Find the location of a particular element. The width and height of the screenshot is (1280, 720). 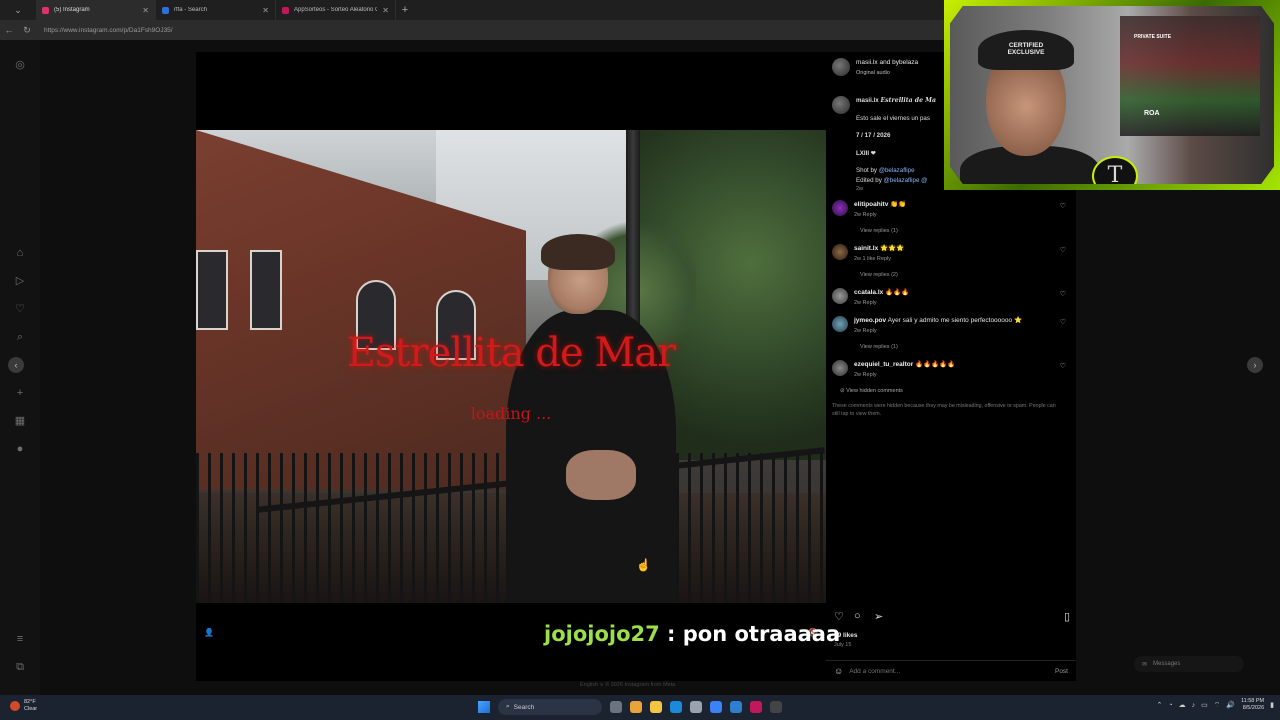

previous-post-arrow-icon: ‹ is located at coordinates (16, 365).